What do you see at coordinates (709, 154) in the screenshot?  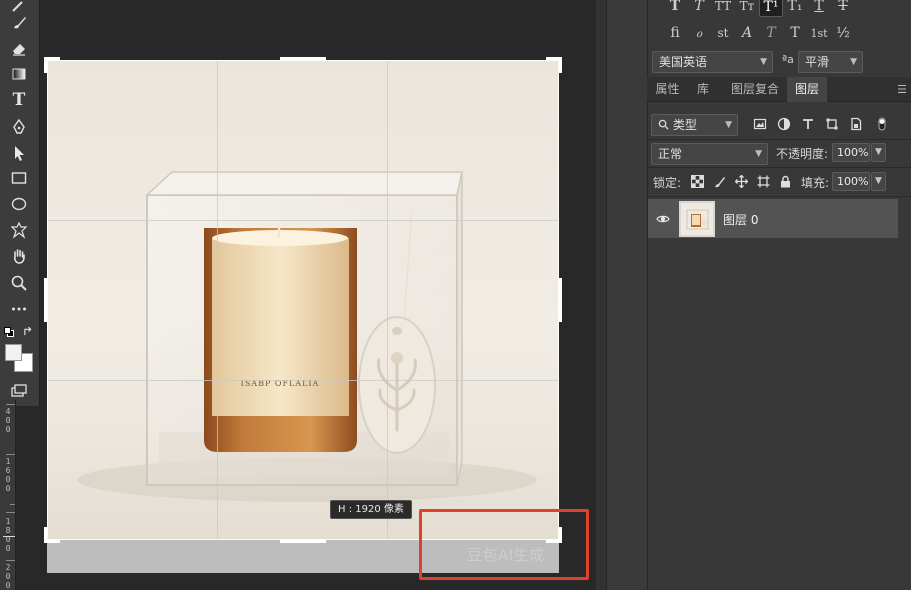 I see `blend-mode-select: 正常 ▼` at bounding box center [709, 154].